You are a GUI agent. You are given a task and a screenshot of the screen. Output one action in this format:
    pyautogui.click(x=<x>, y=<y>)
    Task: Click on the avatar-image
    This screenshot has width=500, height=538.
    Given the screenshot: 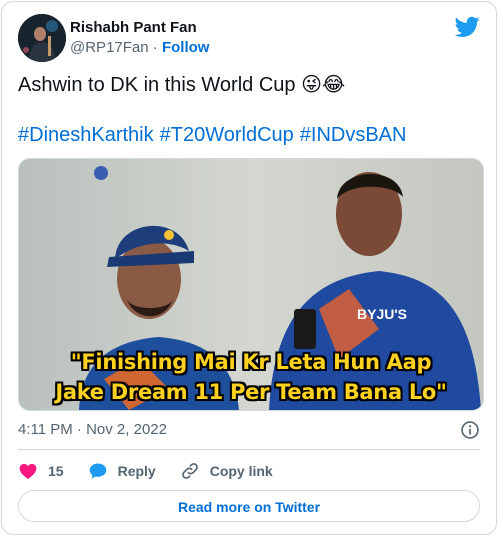 What is the action you would take?
    pyautogui.click(x=42, y=38)
    